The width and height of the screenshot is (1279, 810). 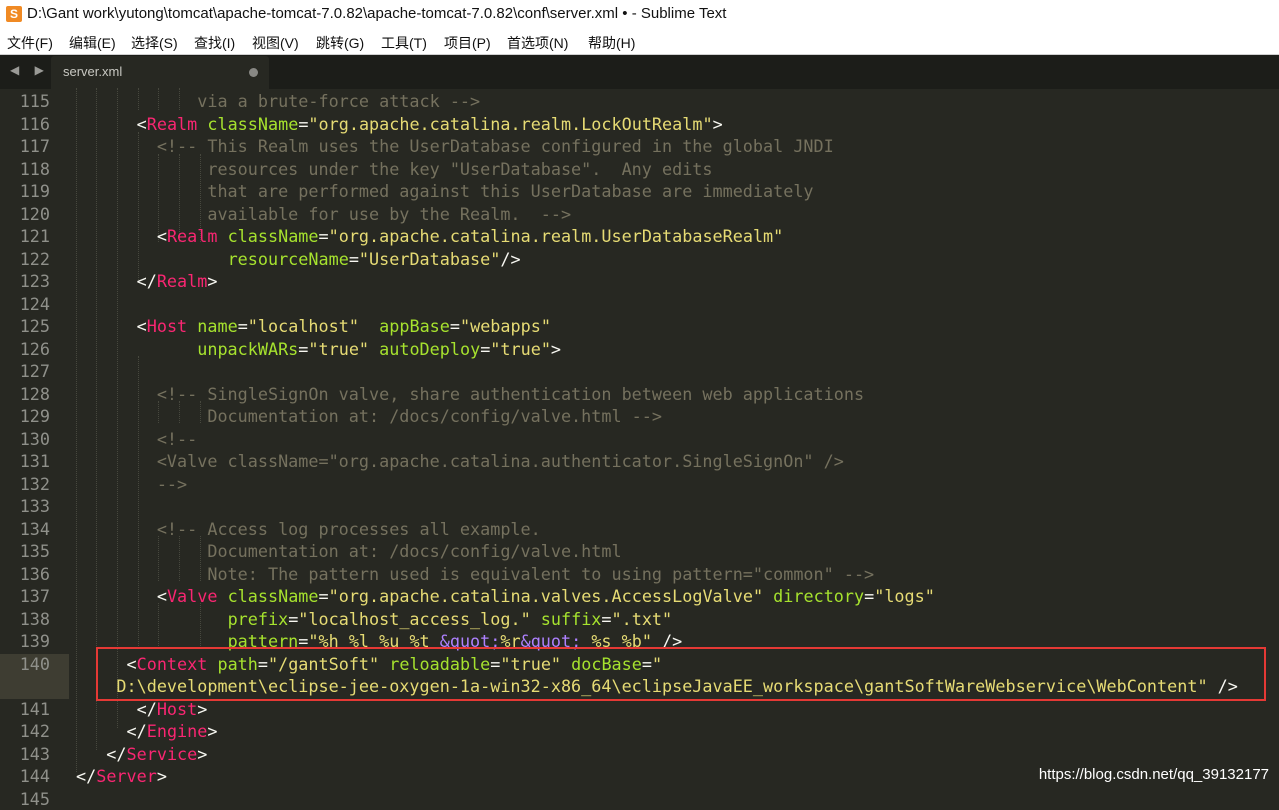 What do you see at coordinates (248, 348) in the screenshot?
I see `code-token: unpackWARs` at bounding box center [248, 348].